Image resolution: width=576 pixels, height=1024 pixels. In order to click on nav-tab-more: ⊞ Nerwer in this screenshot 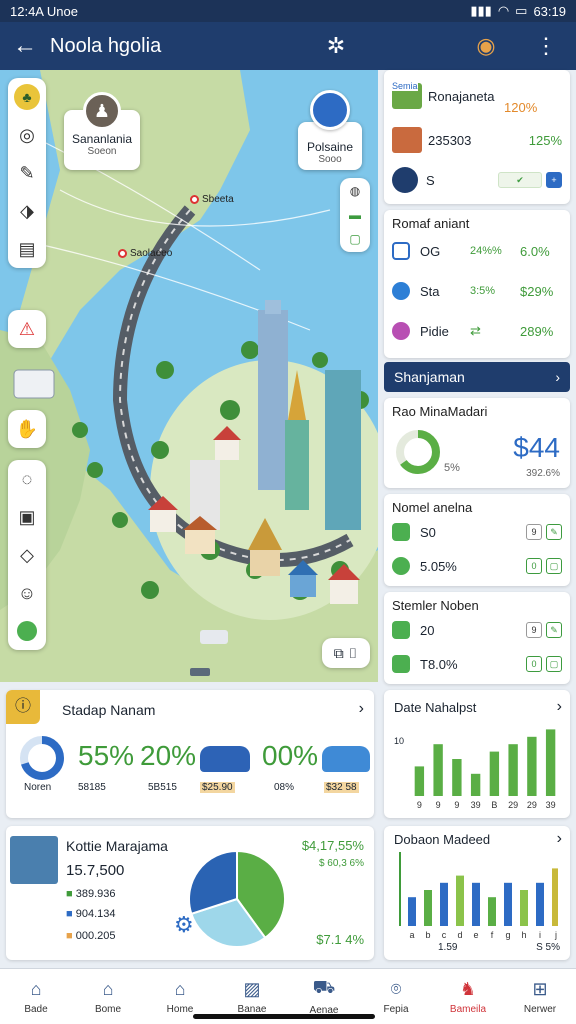, I will do `click(540, 996)`.